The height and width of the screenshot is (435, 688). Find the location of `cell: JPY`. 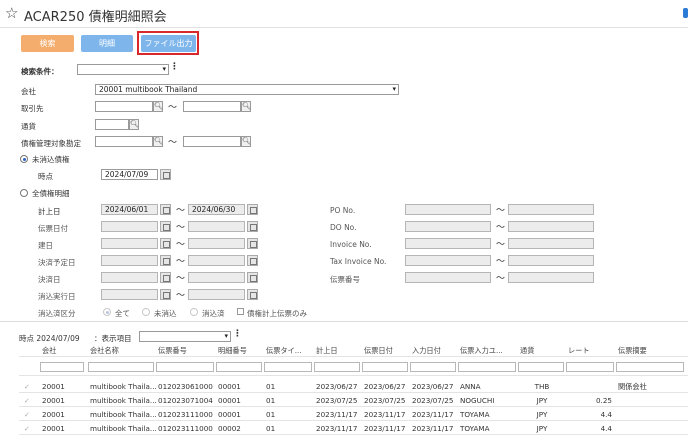

cell: JPY is located at coordinates (542, 400).